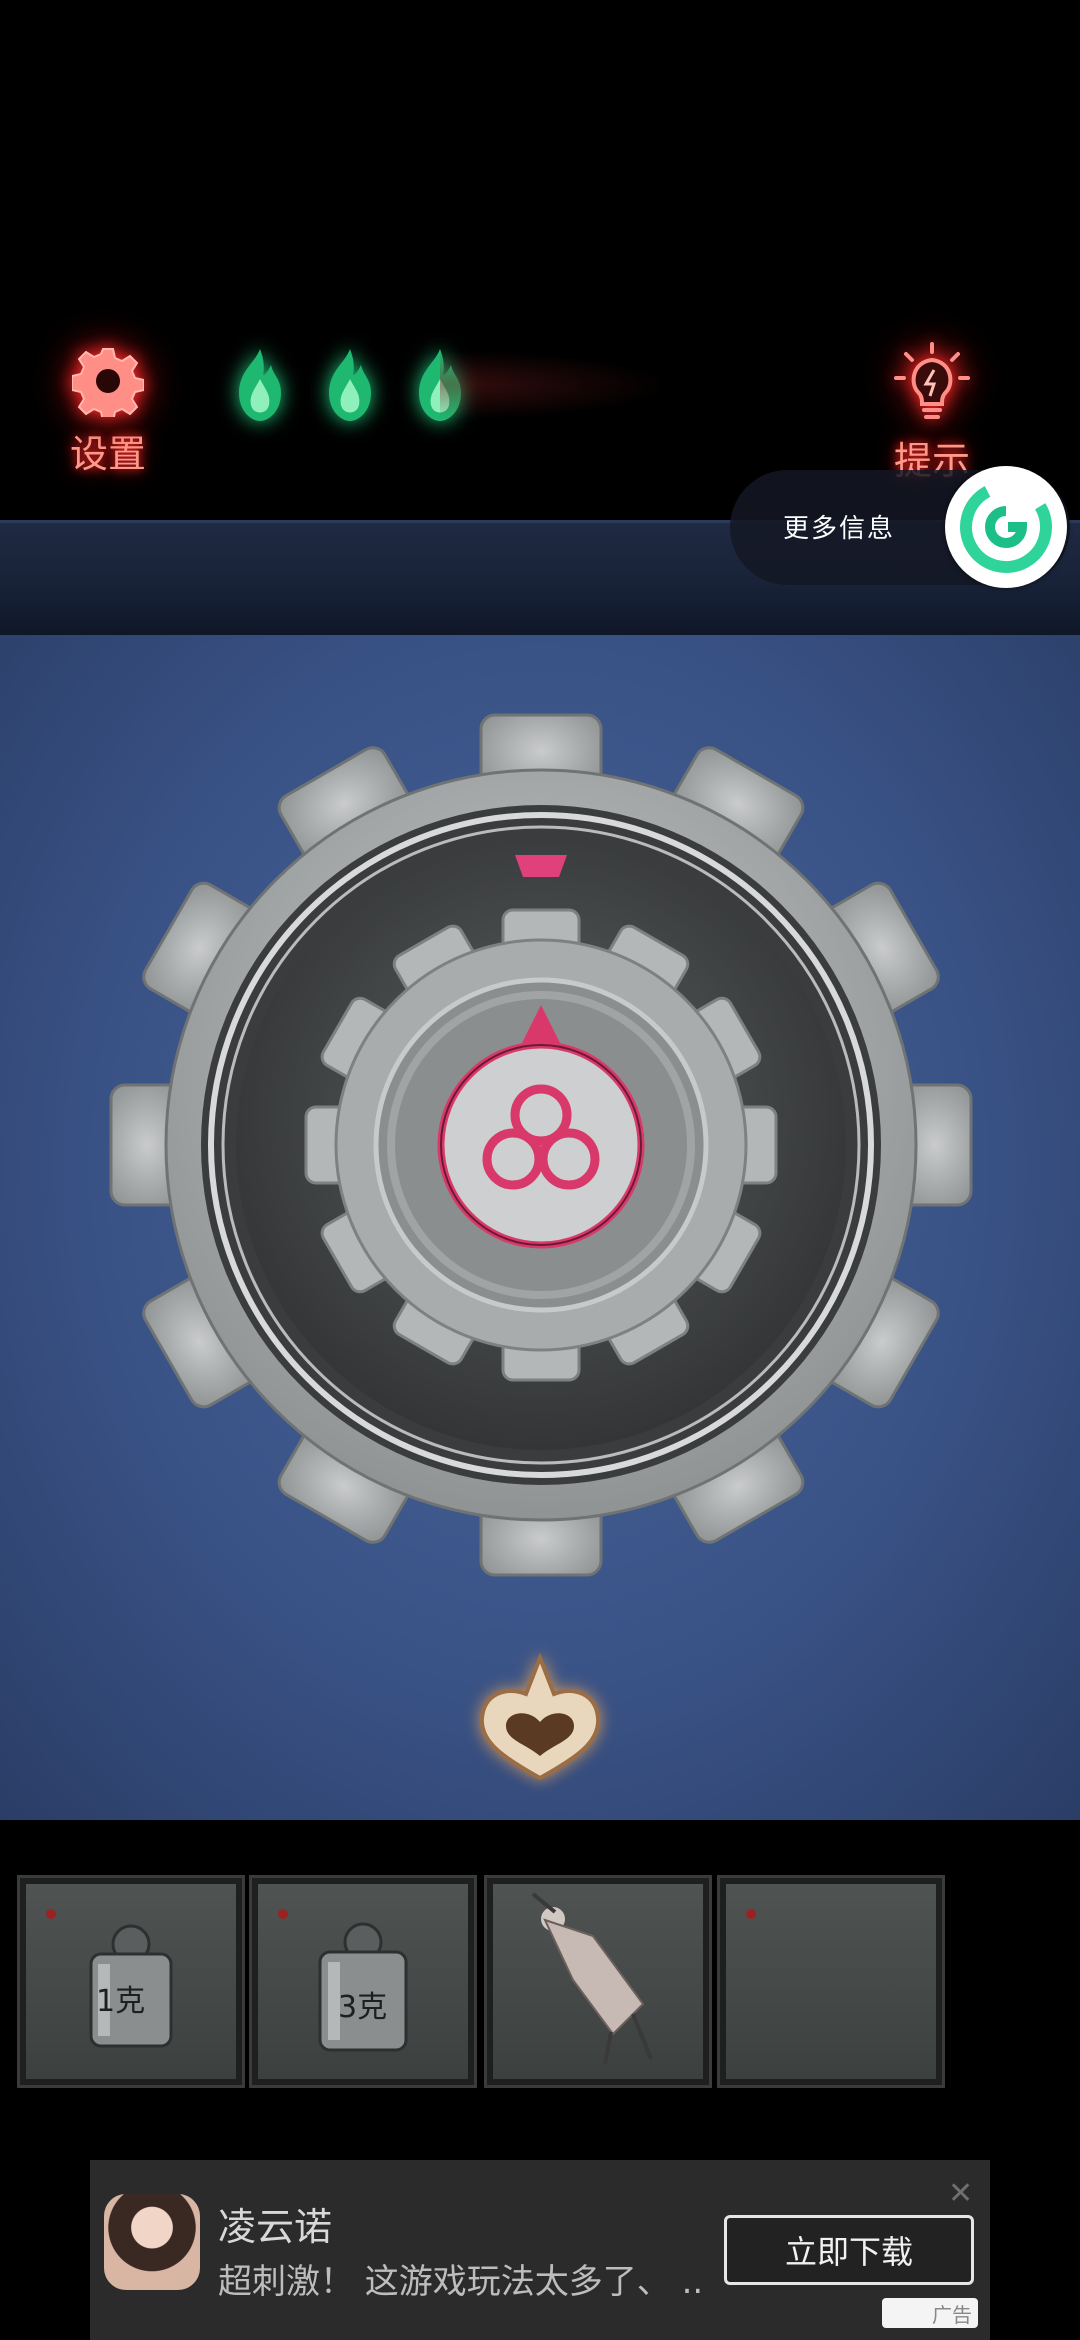 This screenshot has height=2340, width=1080. What do you see at coordinates (960, 2193) in the screenshot?
I see `close-icon: ✕` at bounding box center [960, 2193].